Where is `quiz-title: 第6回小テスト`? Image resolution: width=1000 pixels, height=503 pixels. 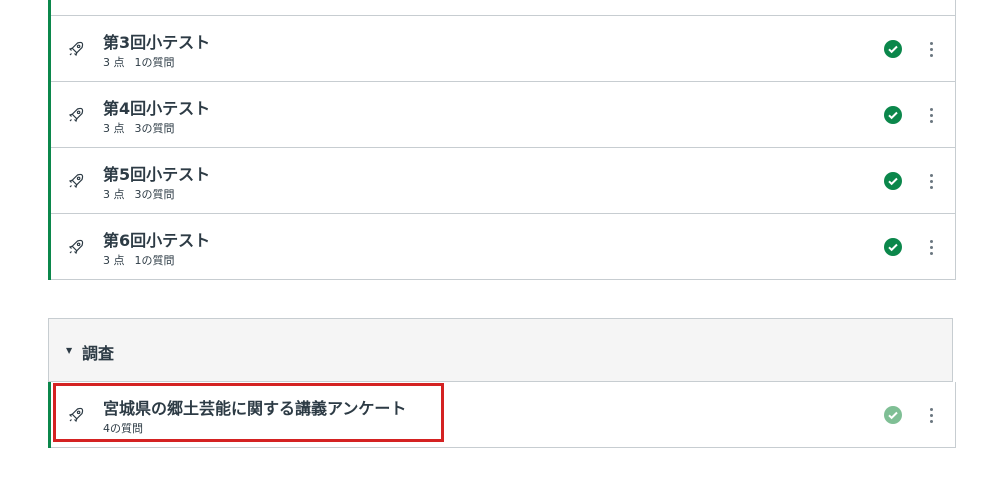
quiz-title: 第6回小テスト is located at coordinates (156, 239).